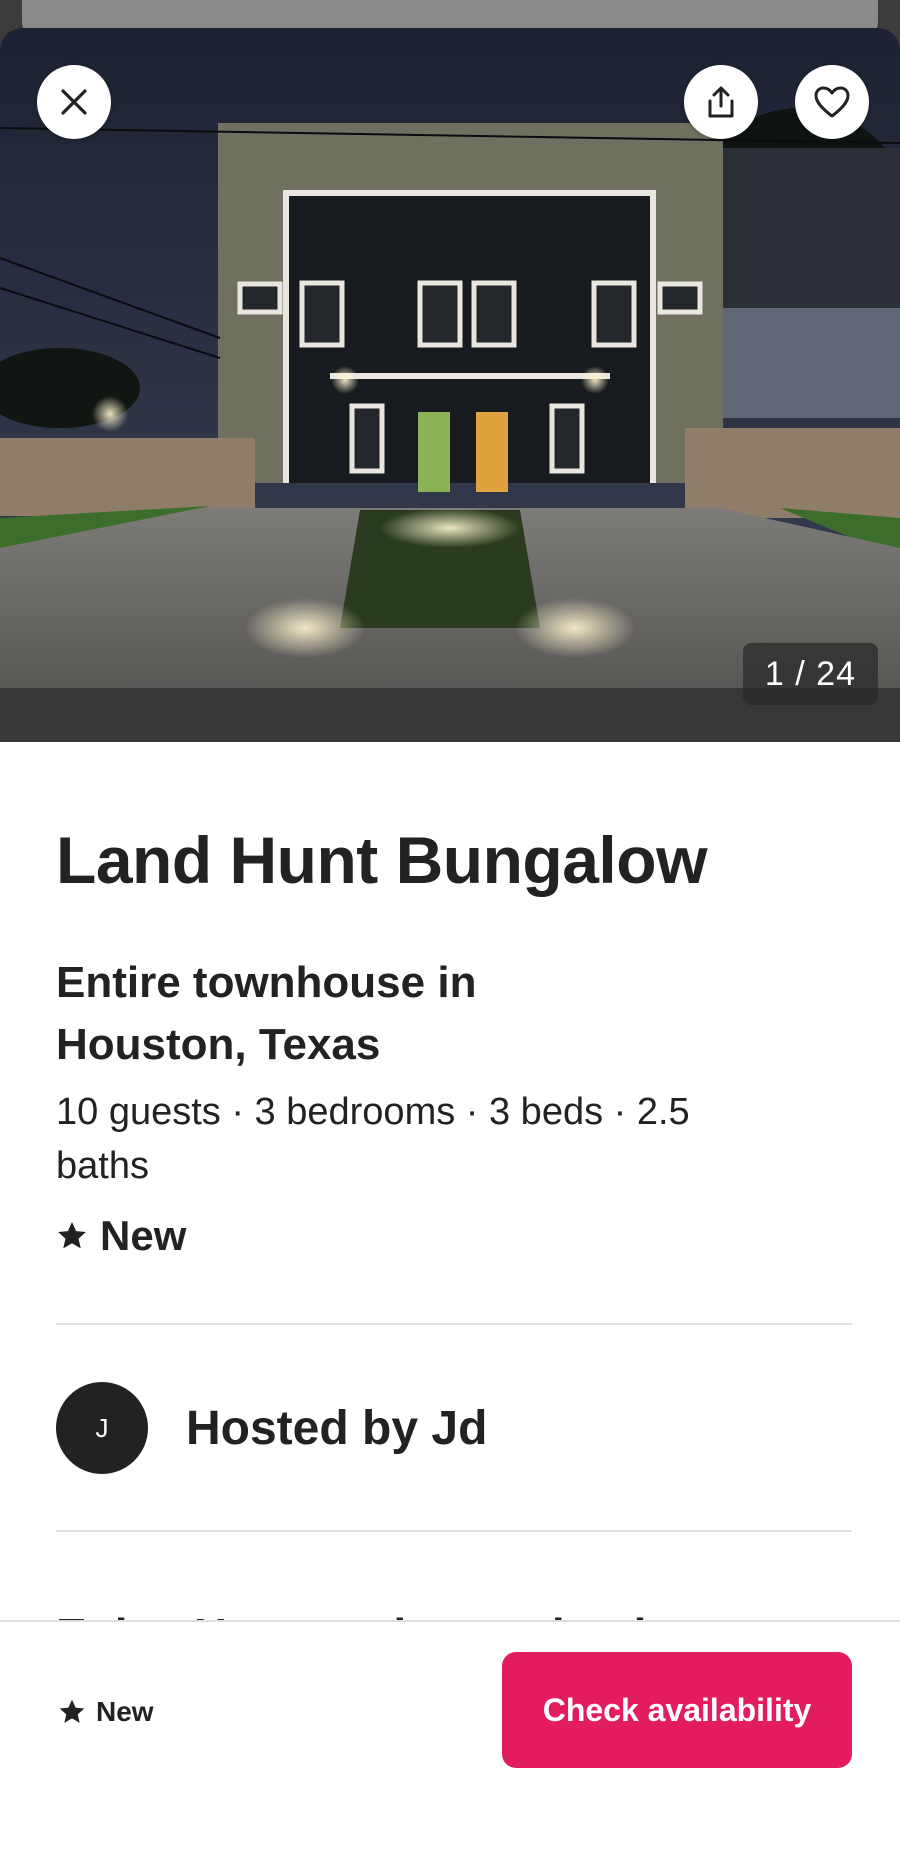 Image resolution: width=900 pixels, height=1855 pixels. Describe the element at coordinates (102, 1428) in the screenshot. I see `host-avatar: J` at that location.